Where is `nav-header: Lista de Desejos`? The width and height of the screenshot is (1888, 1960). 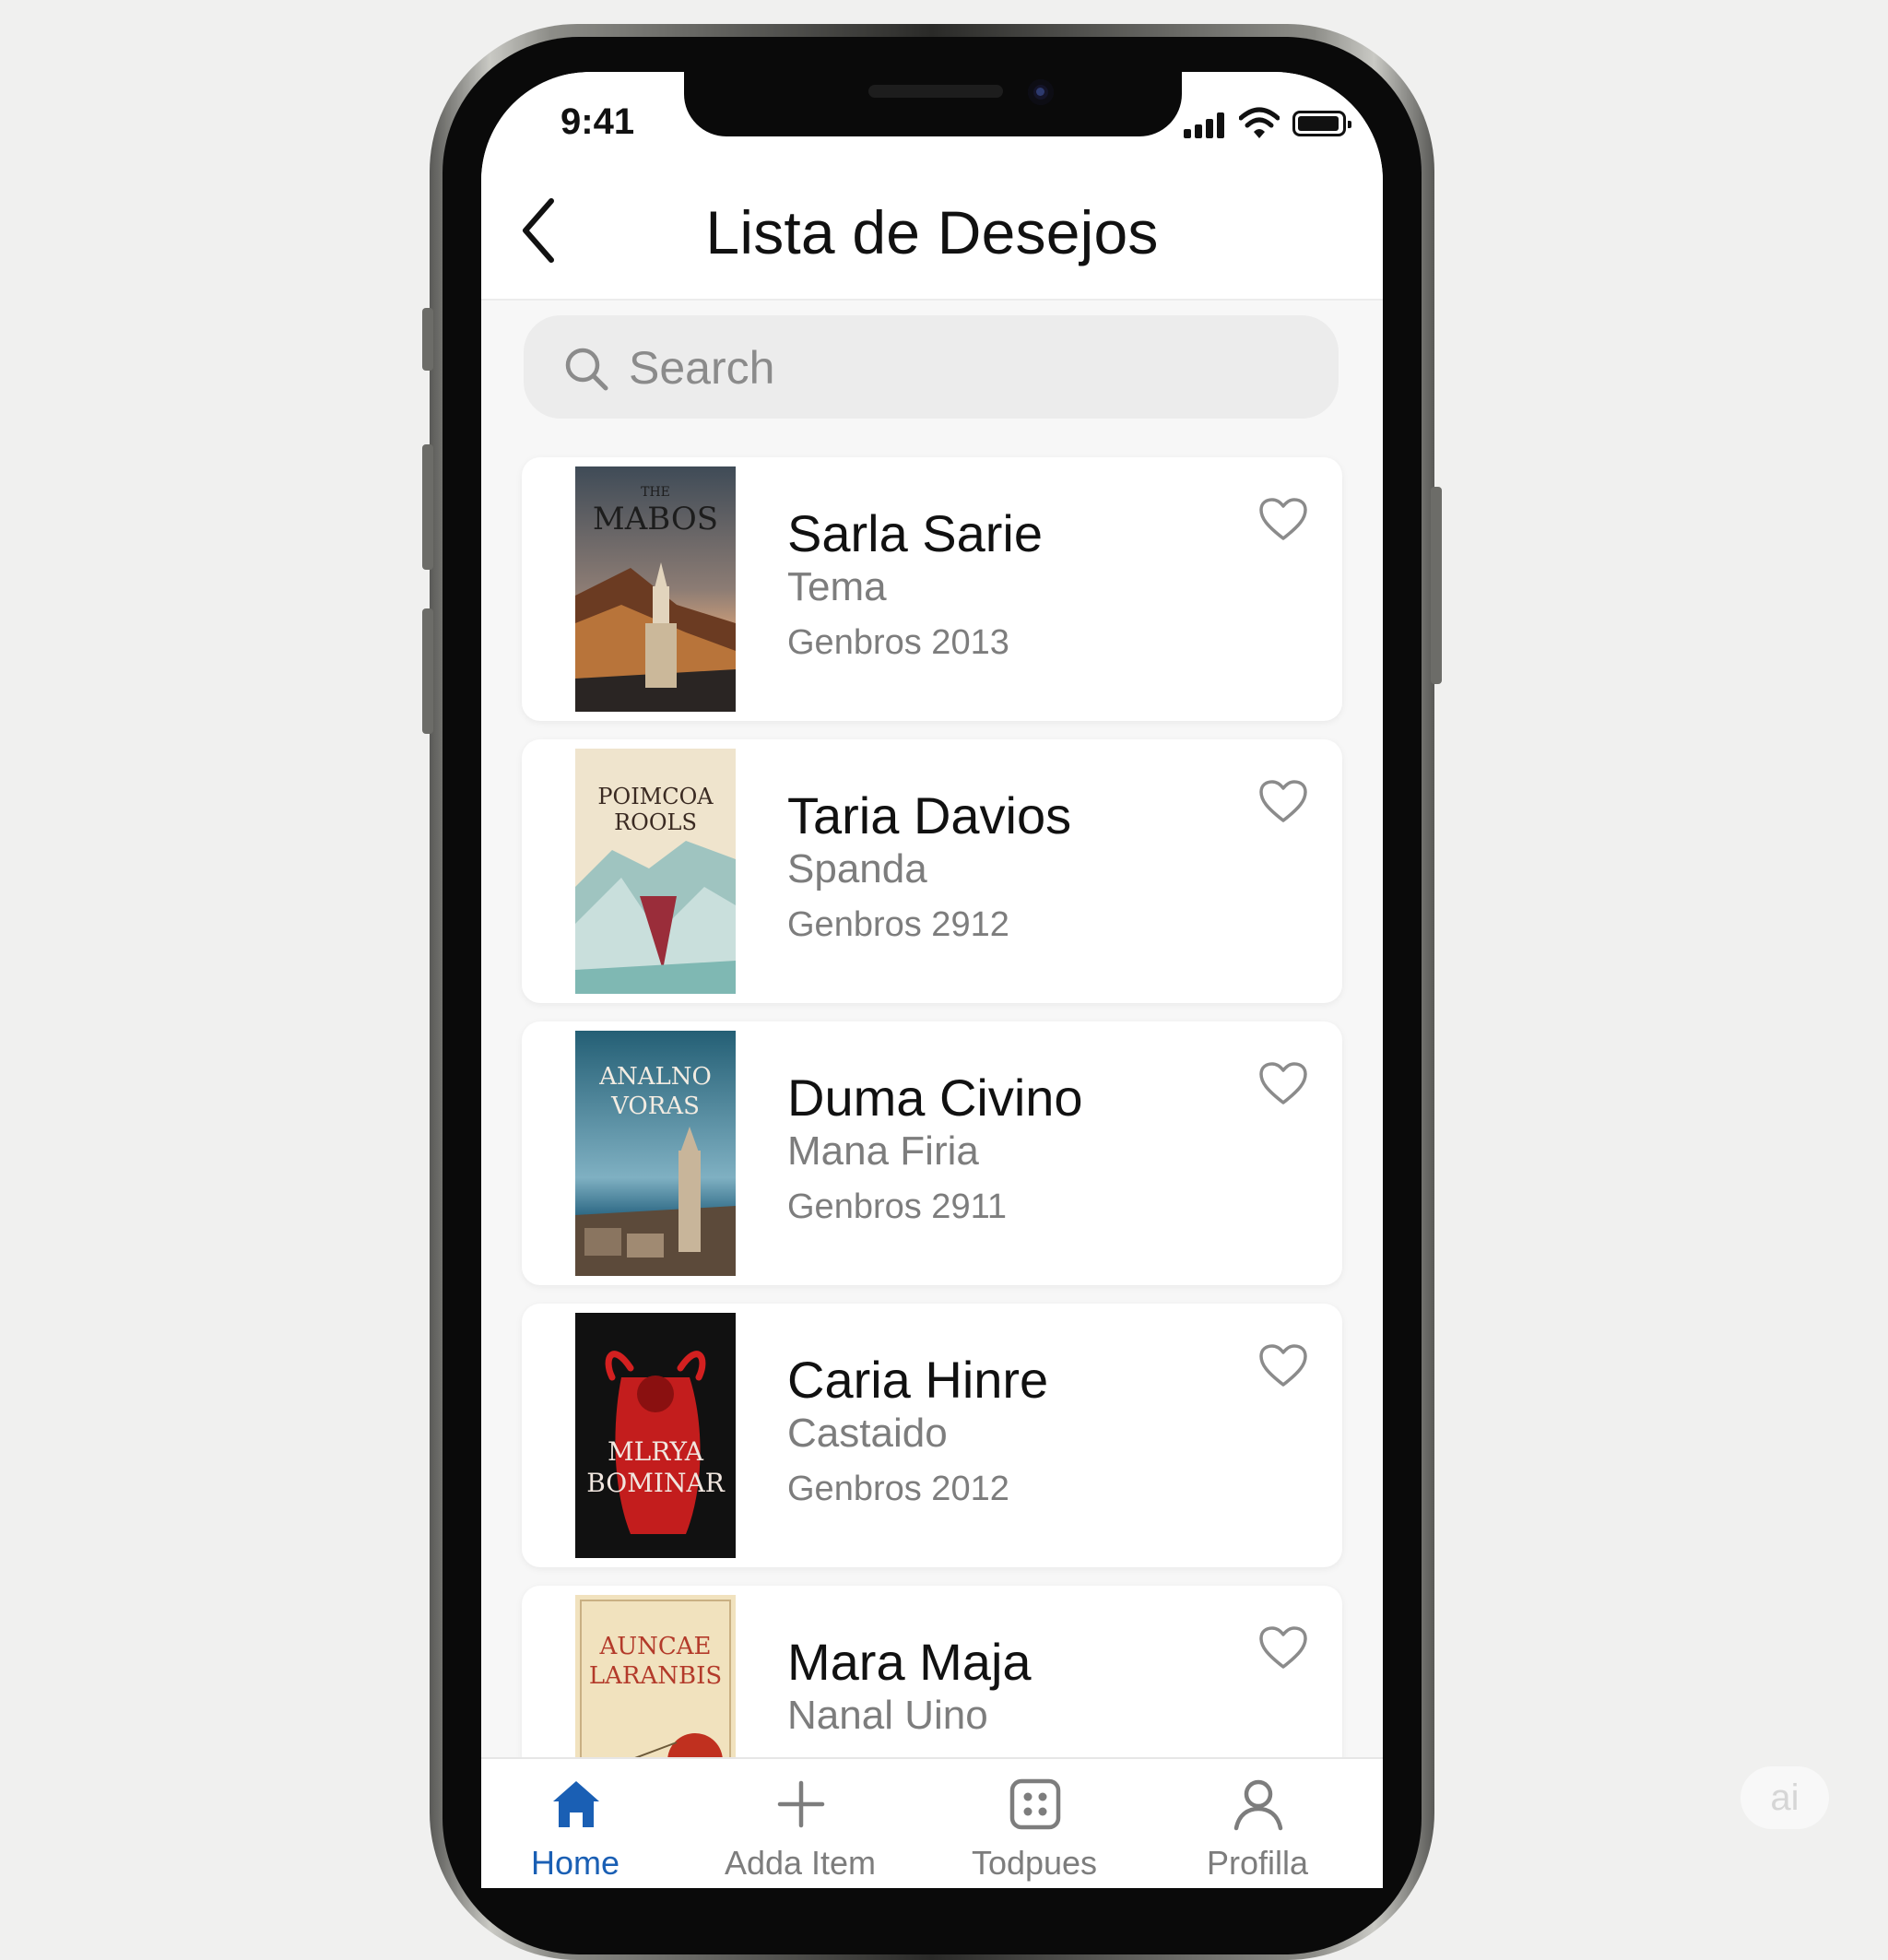
nav-header: Lista de Desejos is located at coordinates (932, 233).